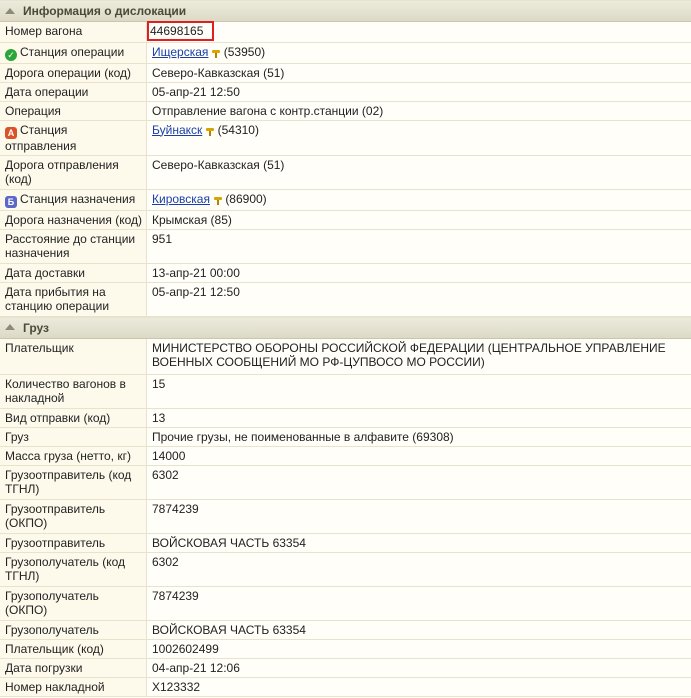 The width and height of the screenshot is (691, 698). What do you see at coordinates (177, 130) in the screenshot?
I see `dep-station-link: Буйнакск` at bounding box center [177, 130].